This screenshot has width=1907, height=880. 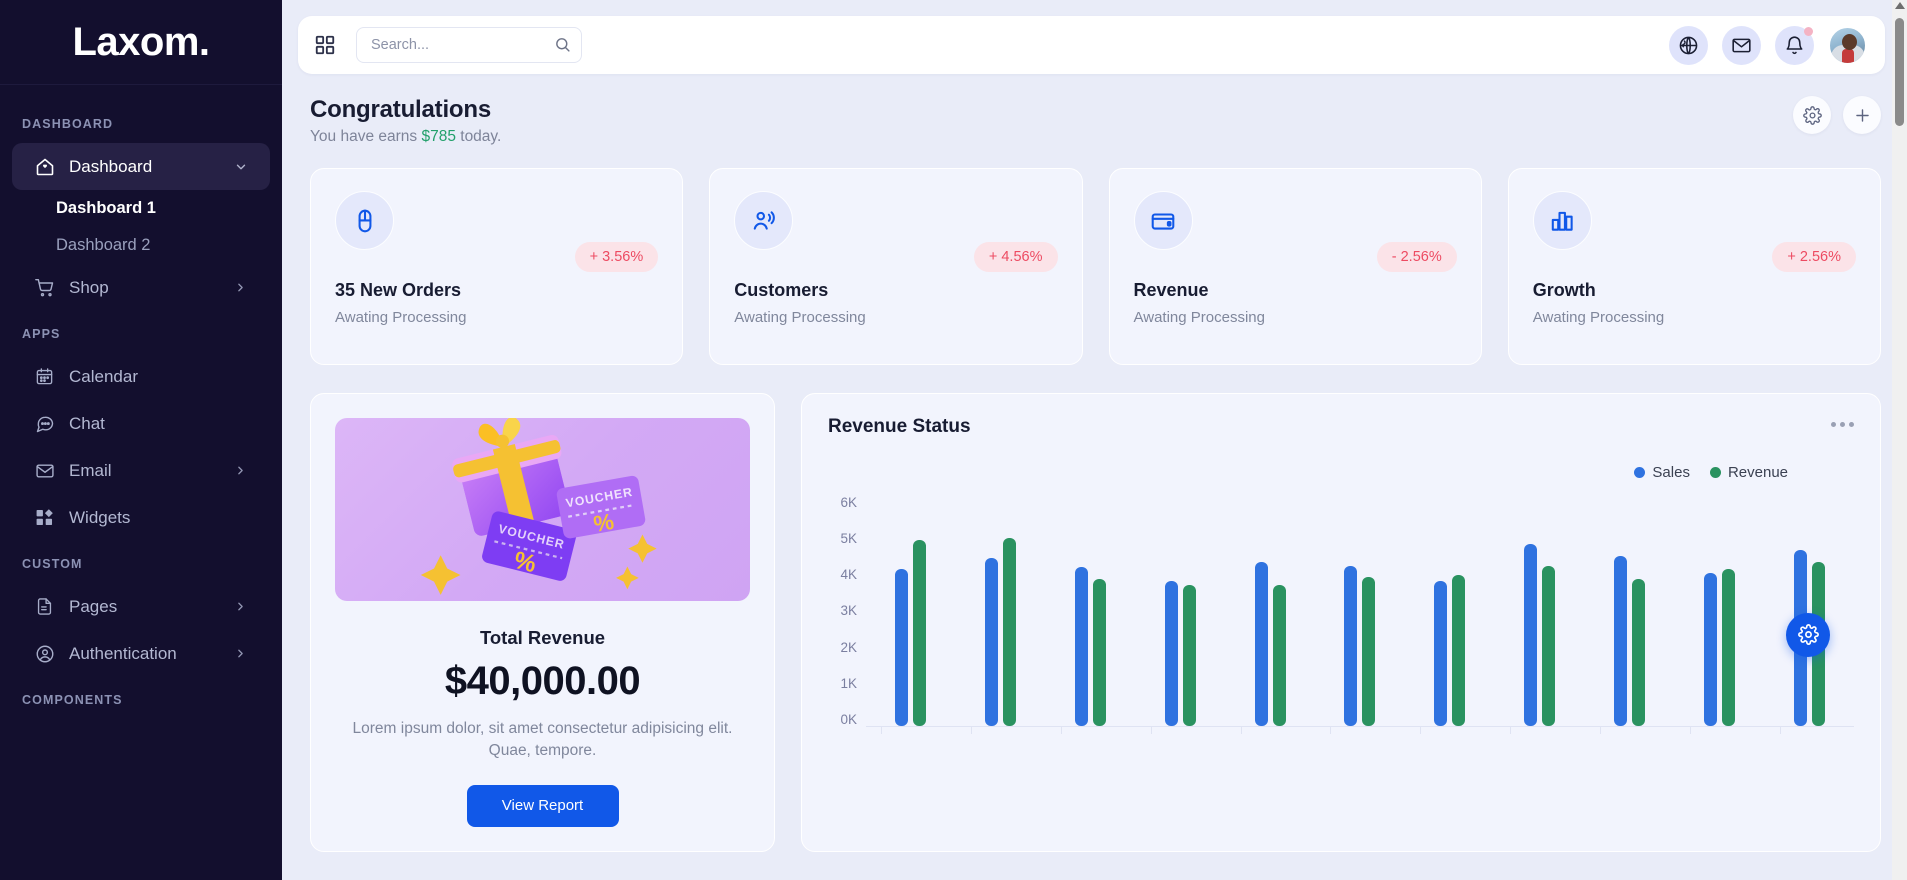 I want to click on plus-icon, so click(x=1862, y=115).